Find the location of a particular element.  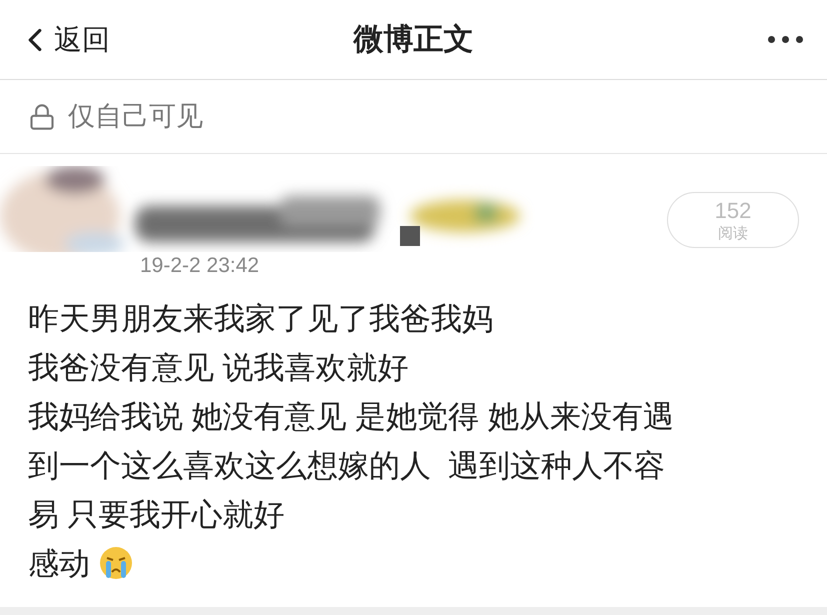

lock-icon is located at coordinates (42, 116).